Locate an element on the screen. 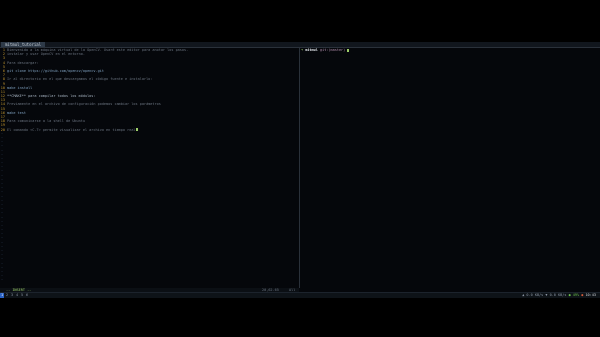  empty-buffer-line: ~ is located at coordinates (149, 280).